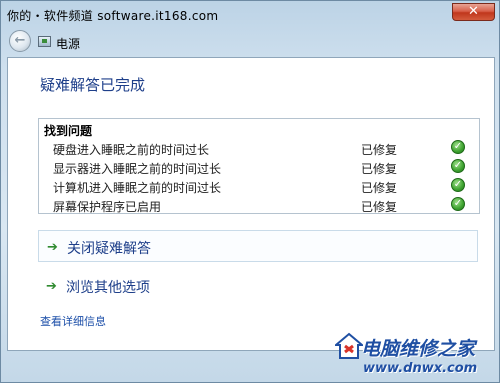 The height and width of the screenshot is (383, 500). Describe the element at coordinates (137, 169) in the screenshot. I see `problem-label: 显示器进入睡眠之前的时间过长` at that location.